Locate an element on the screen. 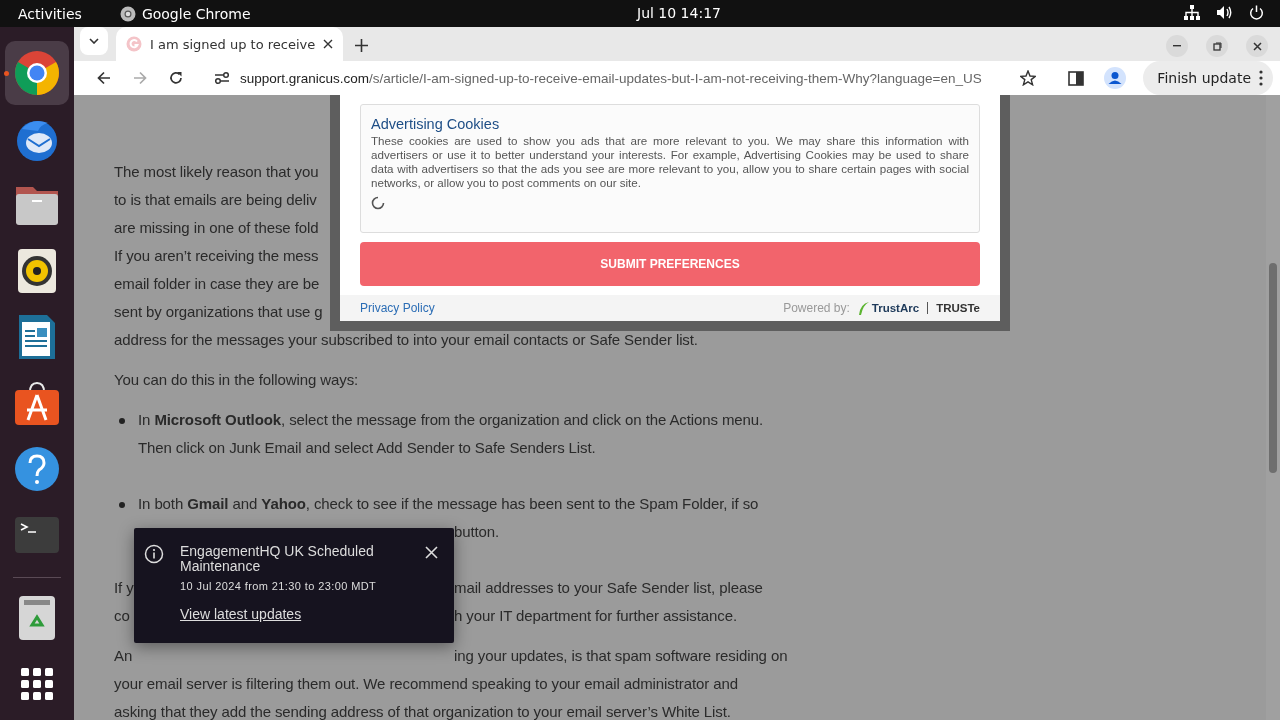  browser-tab: I am signed up to receive is located at coordinates (230, 44).